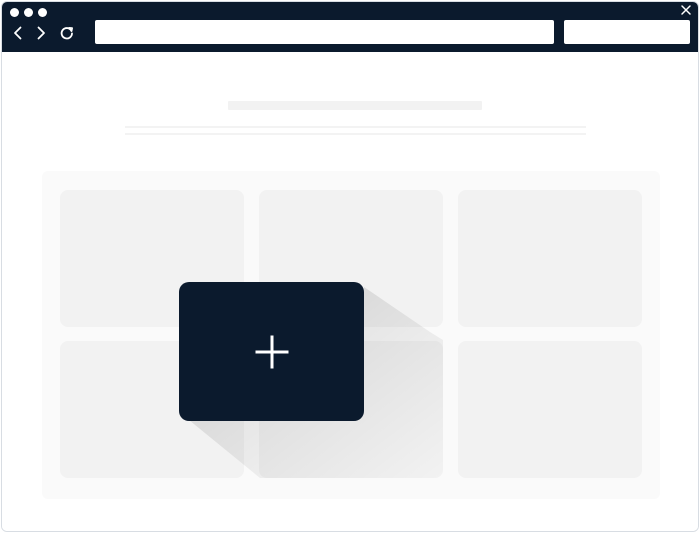 Image resolution: width=700 pixels, height=533 pixels. What do you see at coordinates (324, 32) in the screenshot?
I see `address-bar-input` at bounding box center [324, 32].